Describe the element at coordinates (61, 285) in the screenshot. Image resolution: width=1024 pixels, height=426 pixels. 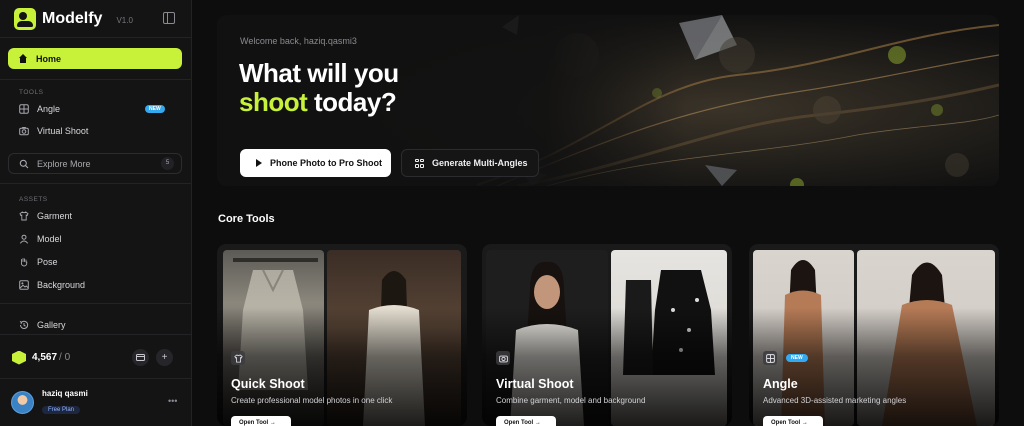
I see `sidebar-item-label: Background` at that location.